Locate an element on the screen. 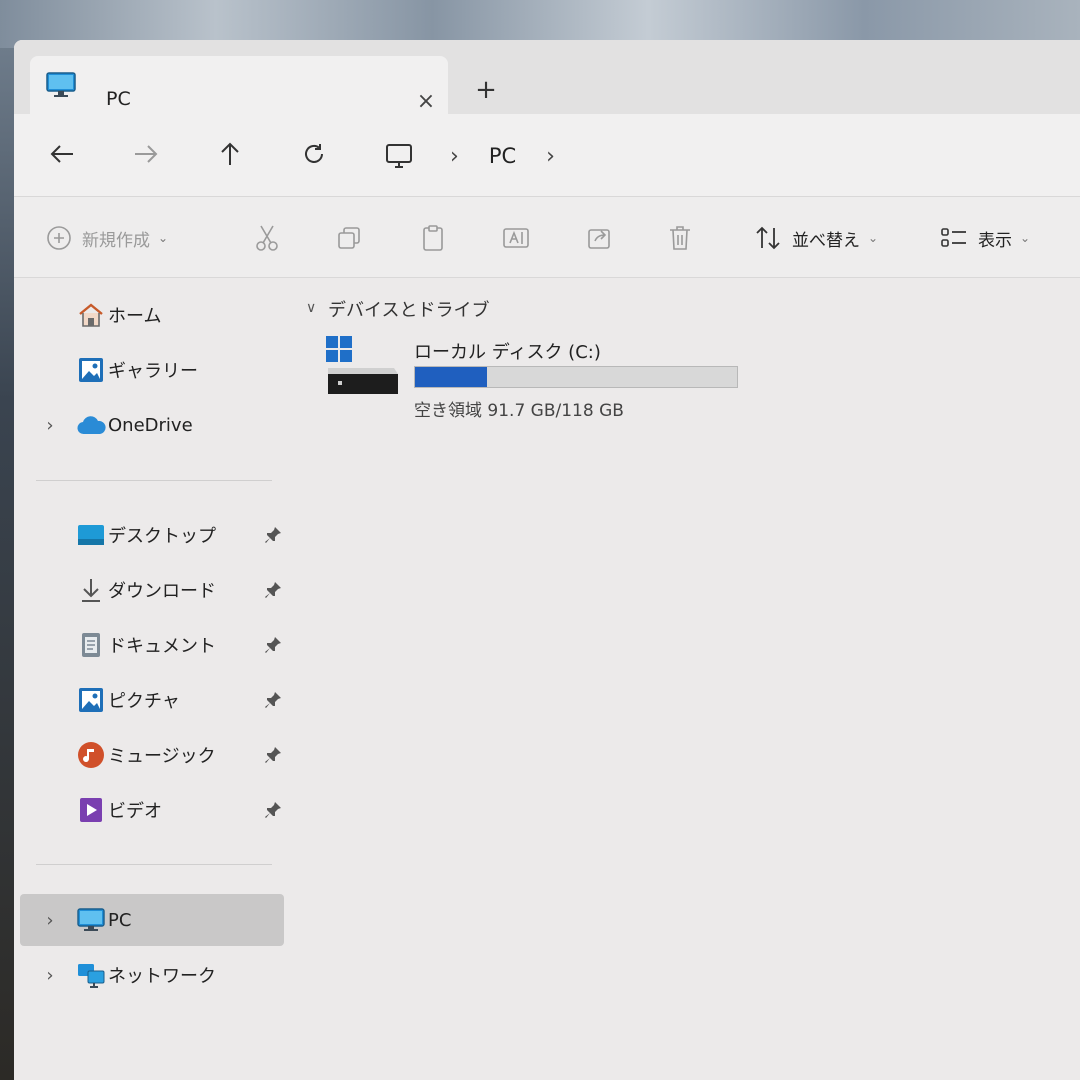 This screenshot has width=1080, height=1080. sidebar-item-music: ミュージック is located at coordinates (152, 755).